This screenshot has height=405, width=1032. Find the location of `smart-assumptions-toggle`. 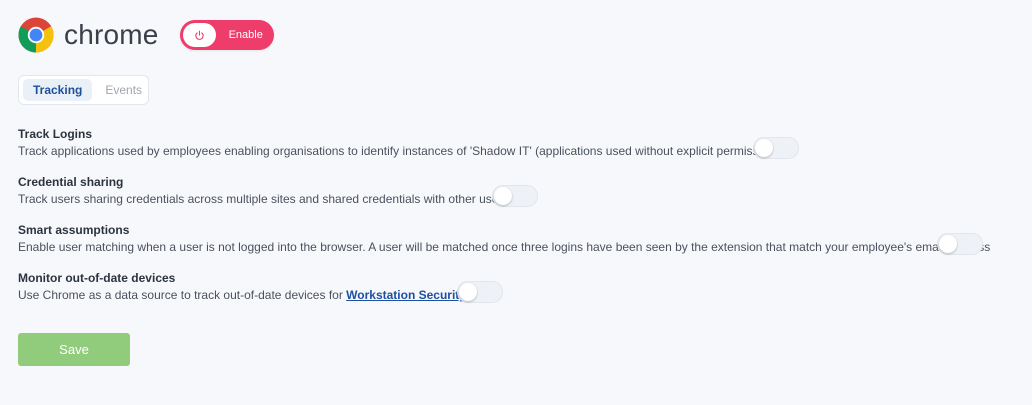

smart-assumptions-toggle is located at coordinates (960, 244).